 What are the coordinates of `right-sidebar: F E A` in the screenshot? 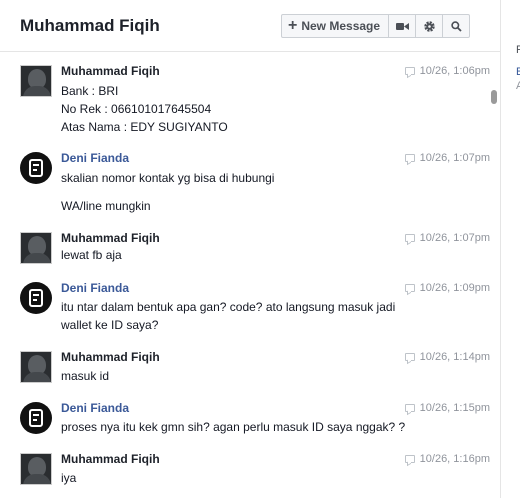 It's located at (517, 249).